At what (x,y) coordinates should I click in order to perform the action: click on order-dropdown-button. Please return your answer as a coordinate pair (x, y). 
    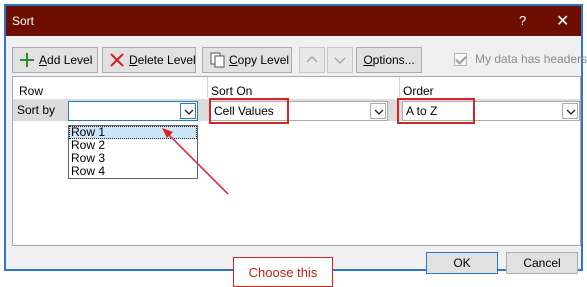
    Looking at the image, I should click on (570, 111).